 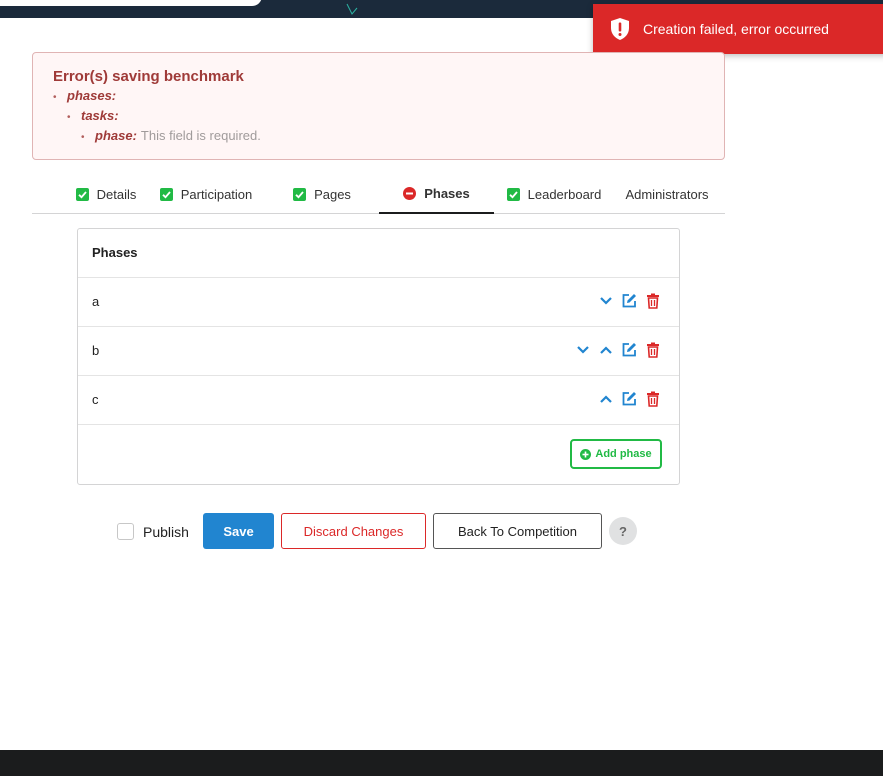 What do you see at coordinates (620, 29) in the screenshot?
I see `exclamation-shield-icon` at bounding box center [620, 29].